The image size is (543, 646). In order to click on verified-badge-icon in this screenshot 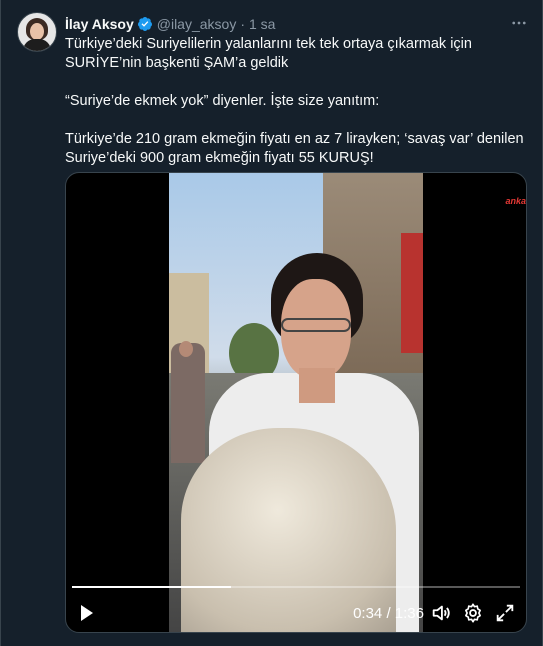, I will do `click(145, 24)`.